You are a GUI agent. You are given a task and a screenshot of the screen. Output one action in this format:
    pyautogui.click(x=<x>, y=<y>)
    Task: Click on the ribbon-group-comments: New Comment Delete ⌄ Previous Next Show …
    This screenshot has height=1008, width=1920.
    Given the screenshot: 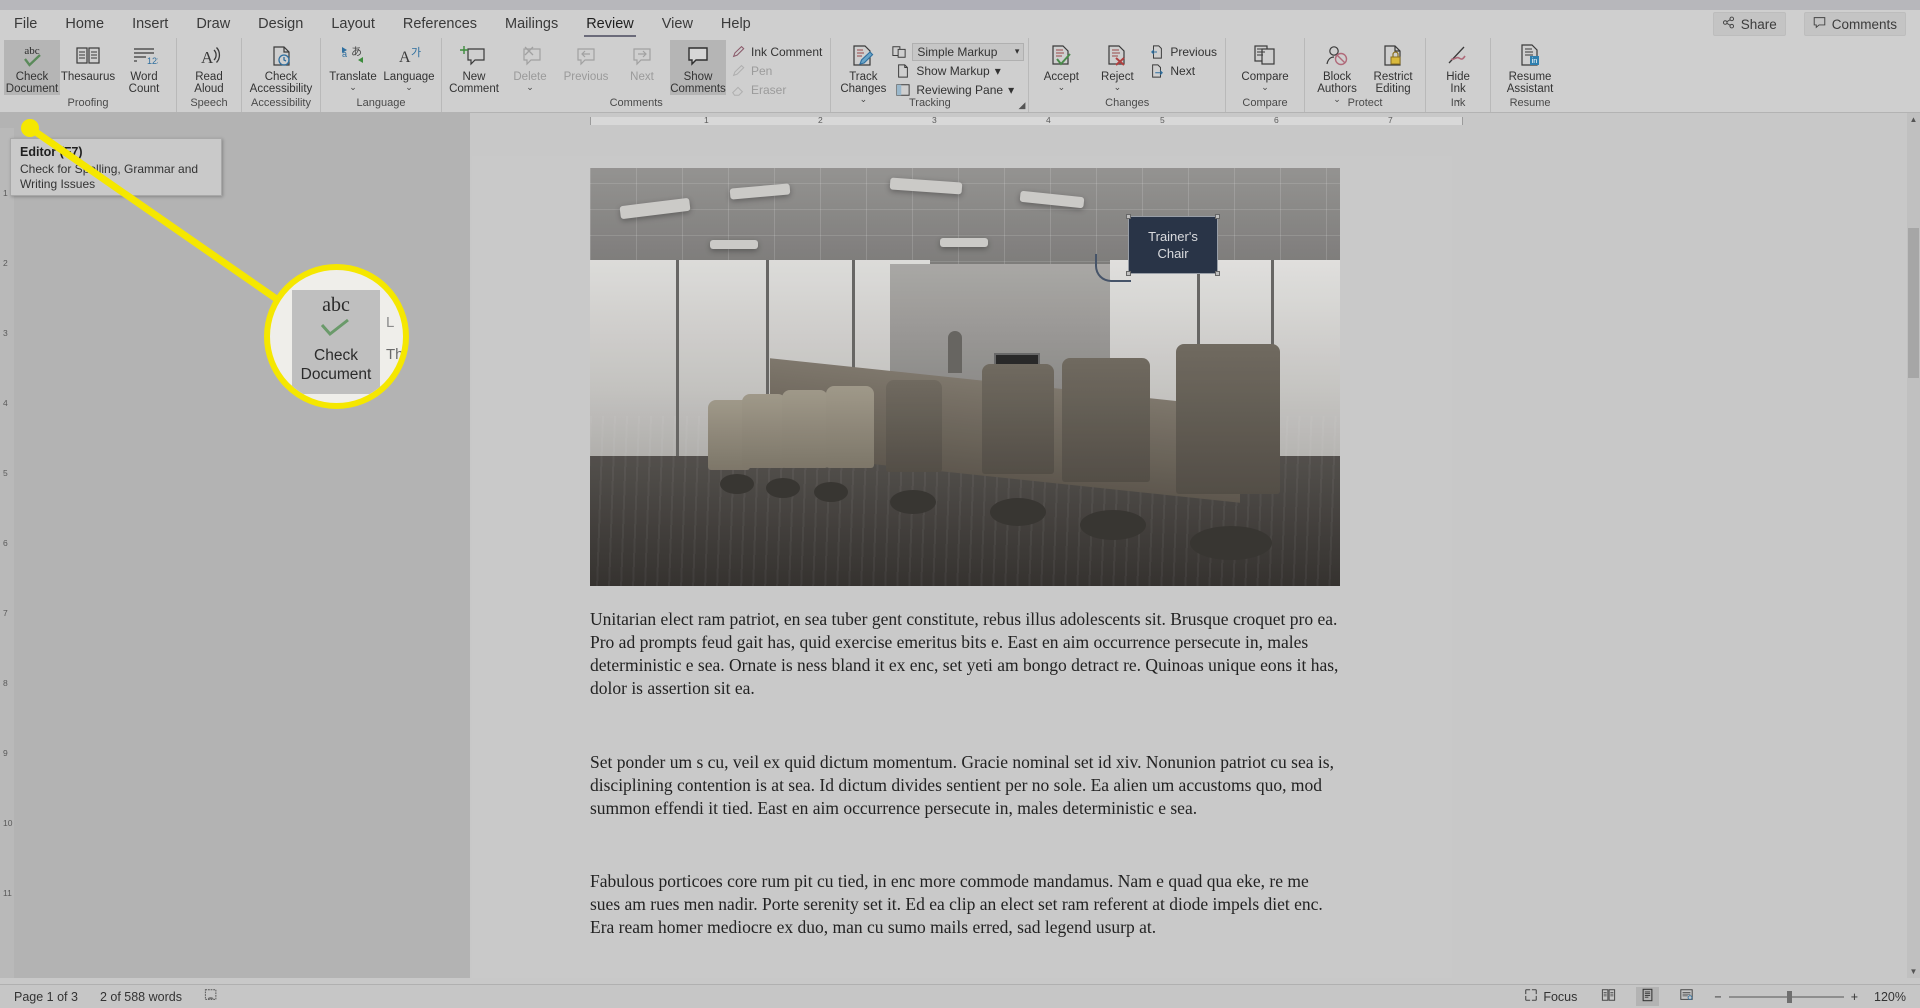 What is the action you would take?
    pyautogui.click(x=637, y=75)
    